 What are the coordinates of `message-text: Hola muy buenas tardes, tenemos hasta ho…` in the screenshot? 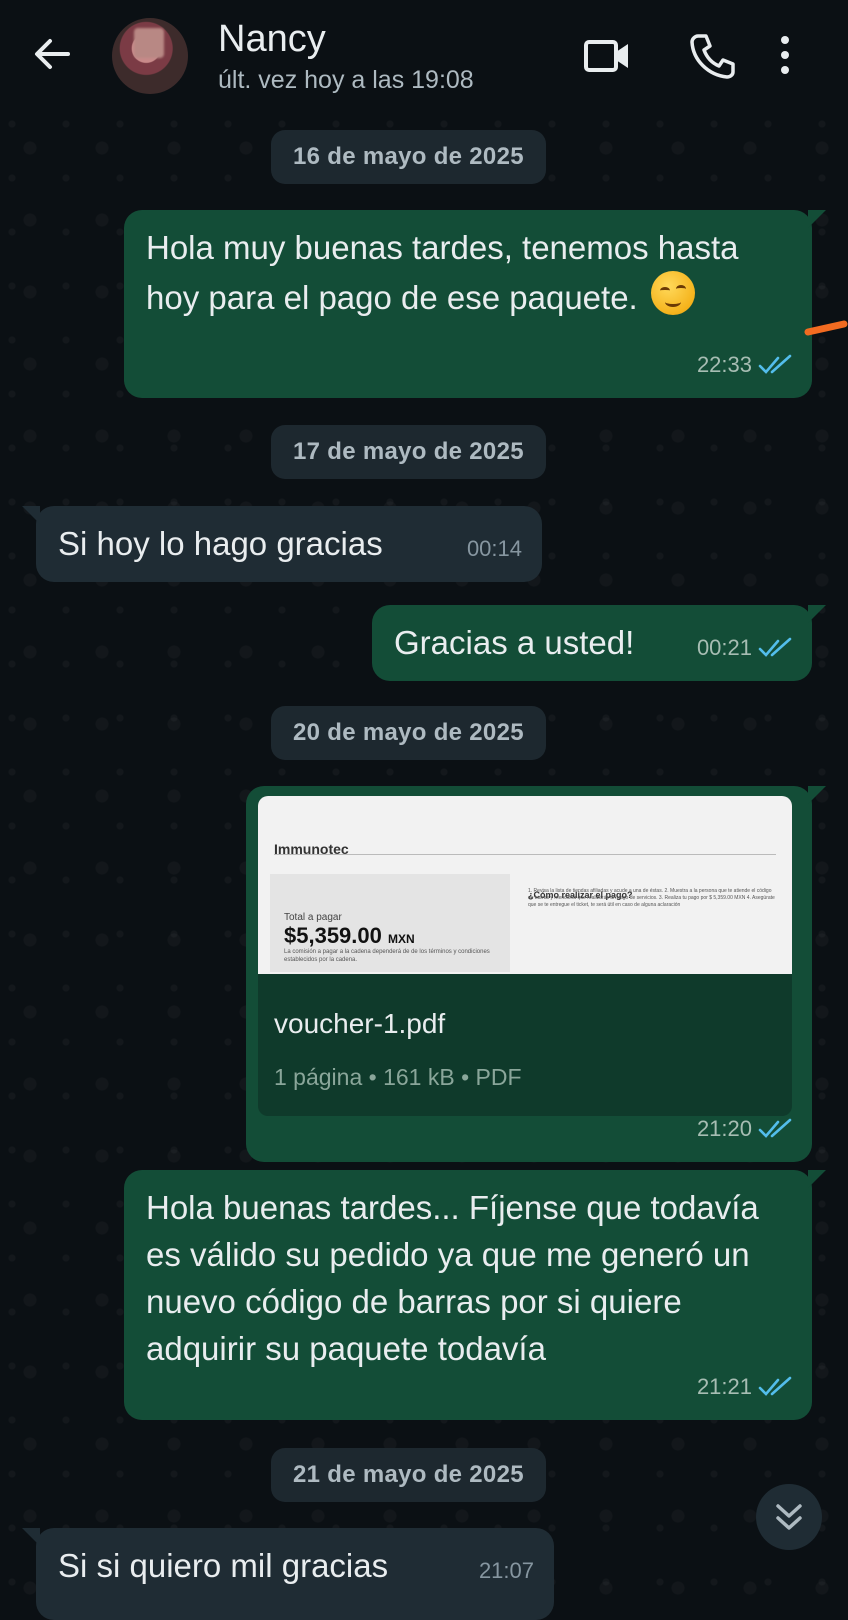 It's located at (442, 272).